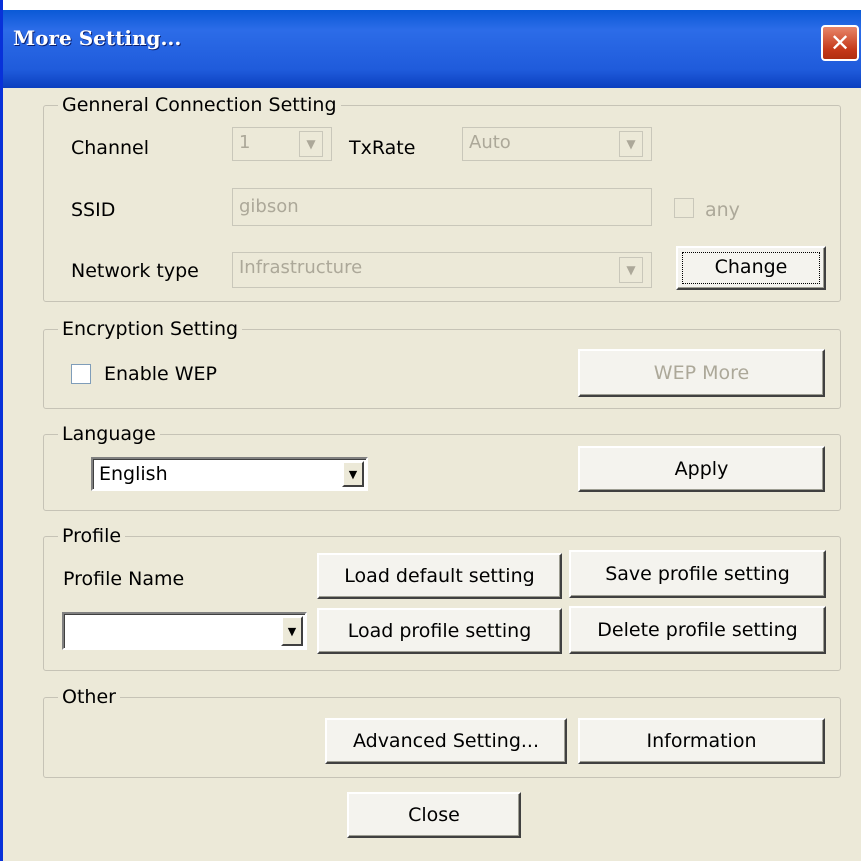 The image size is (861, 861). Describe the element at coordinates (110, 148) in the screenshot. I see `channel-label: Channel` at that location.